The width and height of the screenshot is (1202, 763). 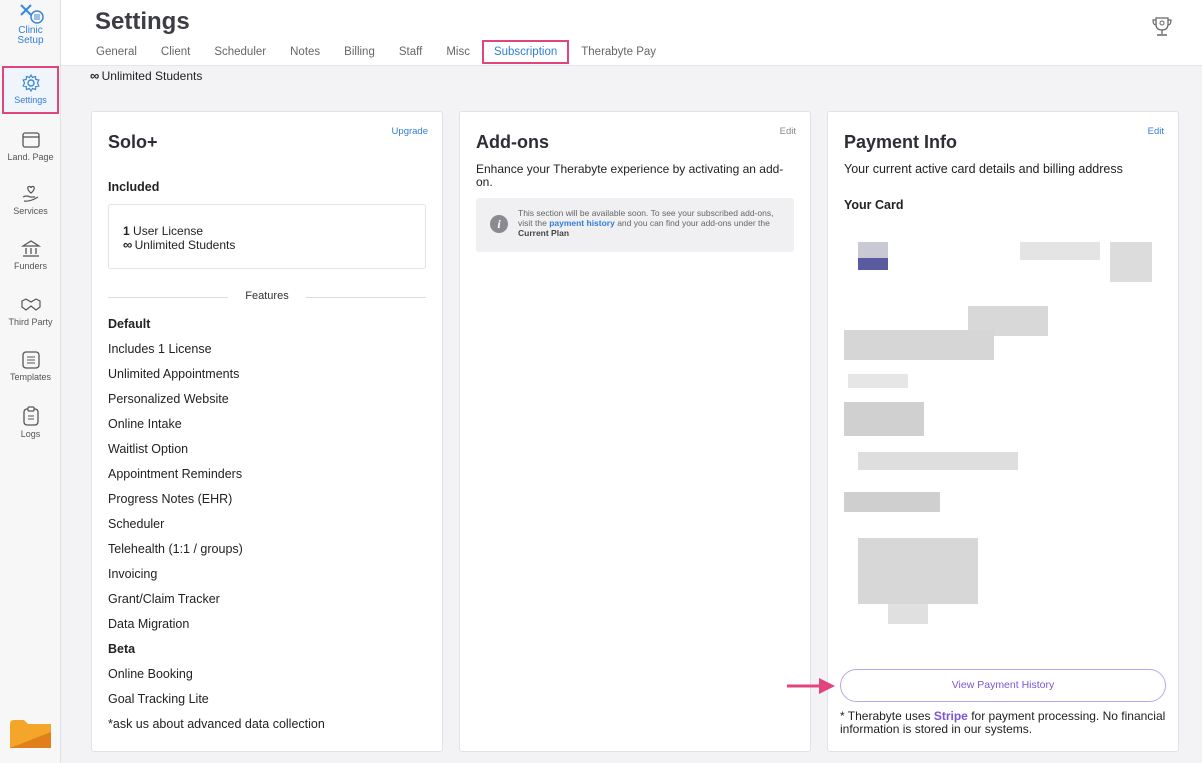 I want to click on your-card-label: Your Card, so click(x=874, y=205).